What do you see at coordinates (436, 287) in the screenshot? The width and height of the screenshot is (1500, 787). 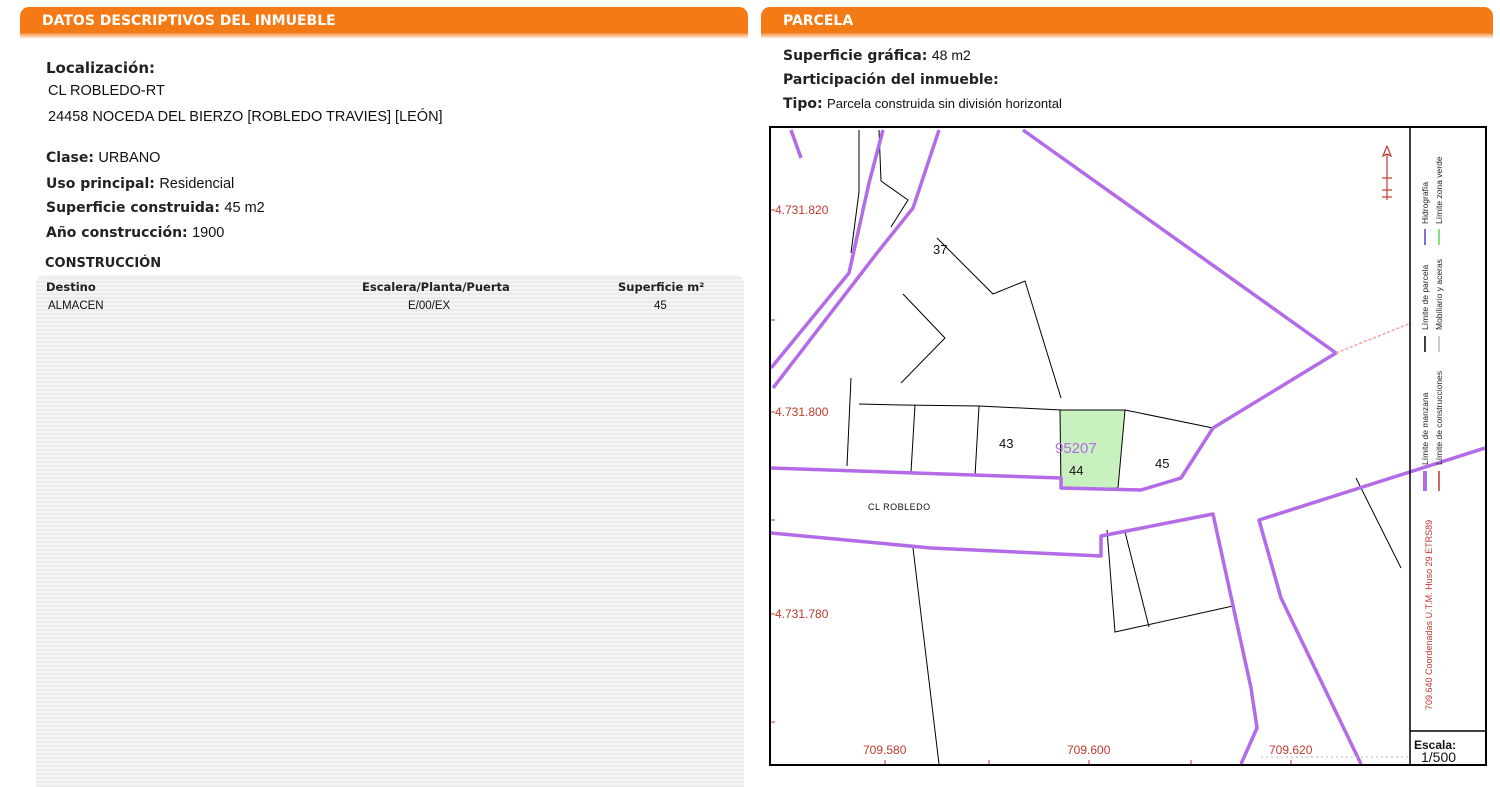 I see `col-escalera-header: Escalera/Planta/Puerta` at bounding box center [436, 287].